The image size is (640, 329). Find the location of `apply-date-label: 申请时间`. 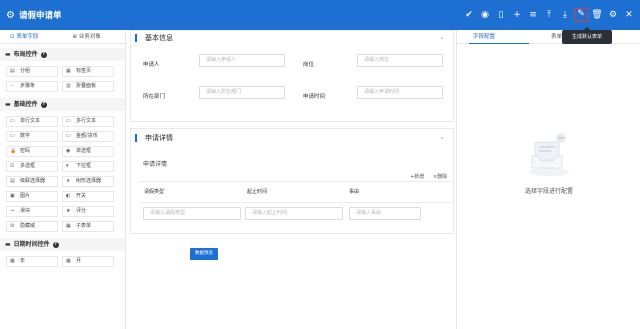

apply-date-label: 申请时间 is located at coordinates (314, 97).